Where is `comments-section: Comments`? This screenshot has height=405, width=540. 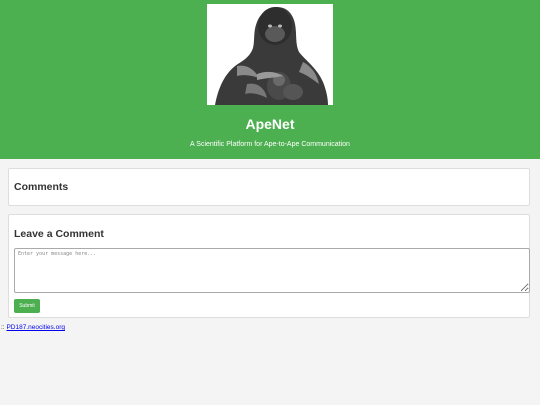
comments-section: Comments is located at coordinates (269, 187).